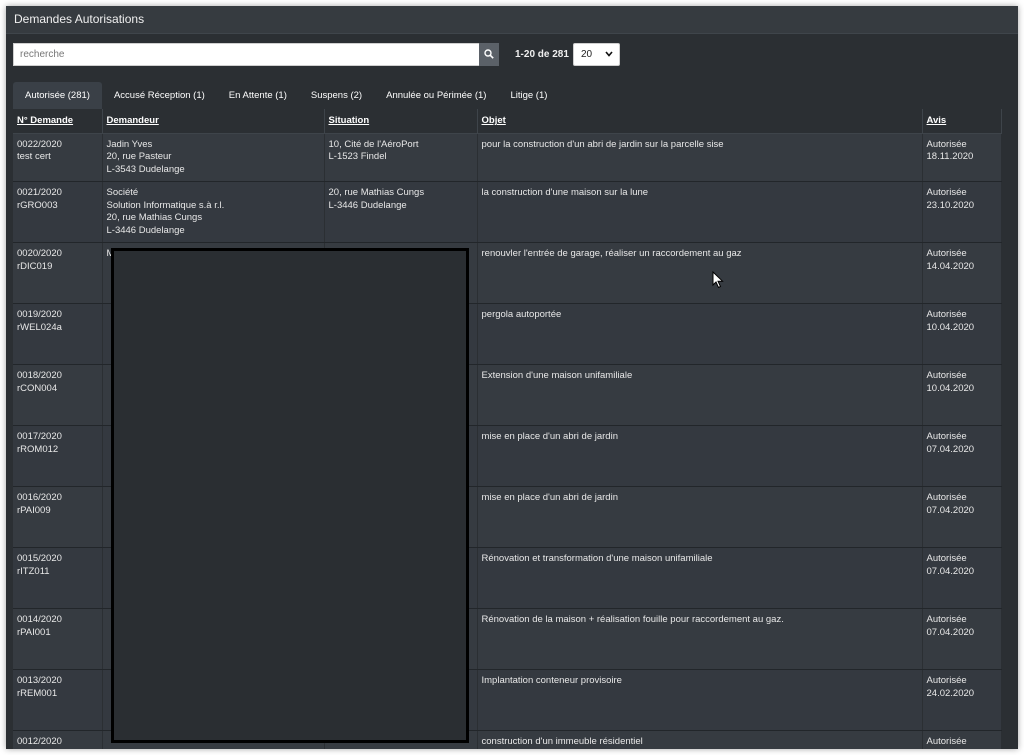 The height and width of the screenshot is (755, 1024). Describe the element at coordinates (39, 253) in the screenshot. I see `cell-num-demande-line: 0020/2020` at that location.